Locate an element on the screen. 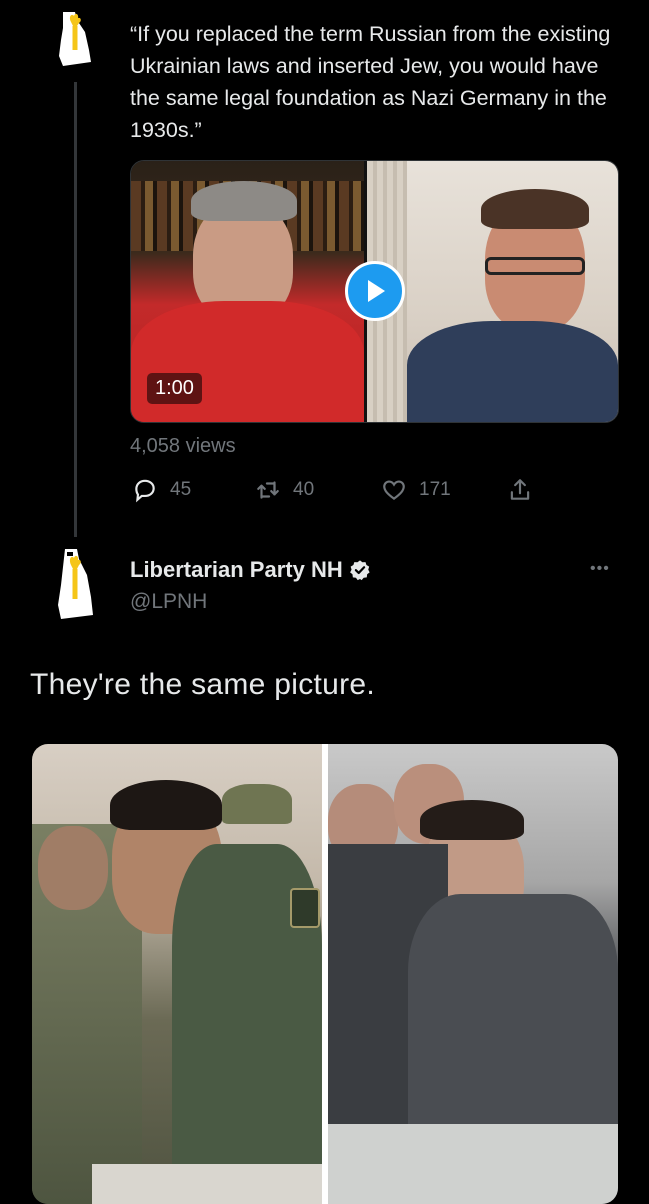 This screenshot has width=649, height=1204. reply-button: 45 is located at coordinates (161, 490).